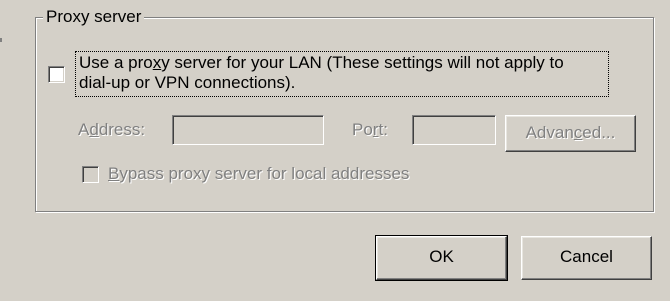 This screenshot has height=301, width=670. Describe the element at coordinates (122, 129) in the screenshot. I see `address-label-part: dress:` at that location.